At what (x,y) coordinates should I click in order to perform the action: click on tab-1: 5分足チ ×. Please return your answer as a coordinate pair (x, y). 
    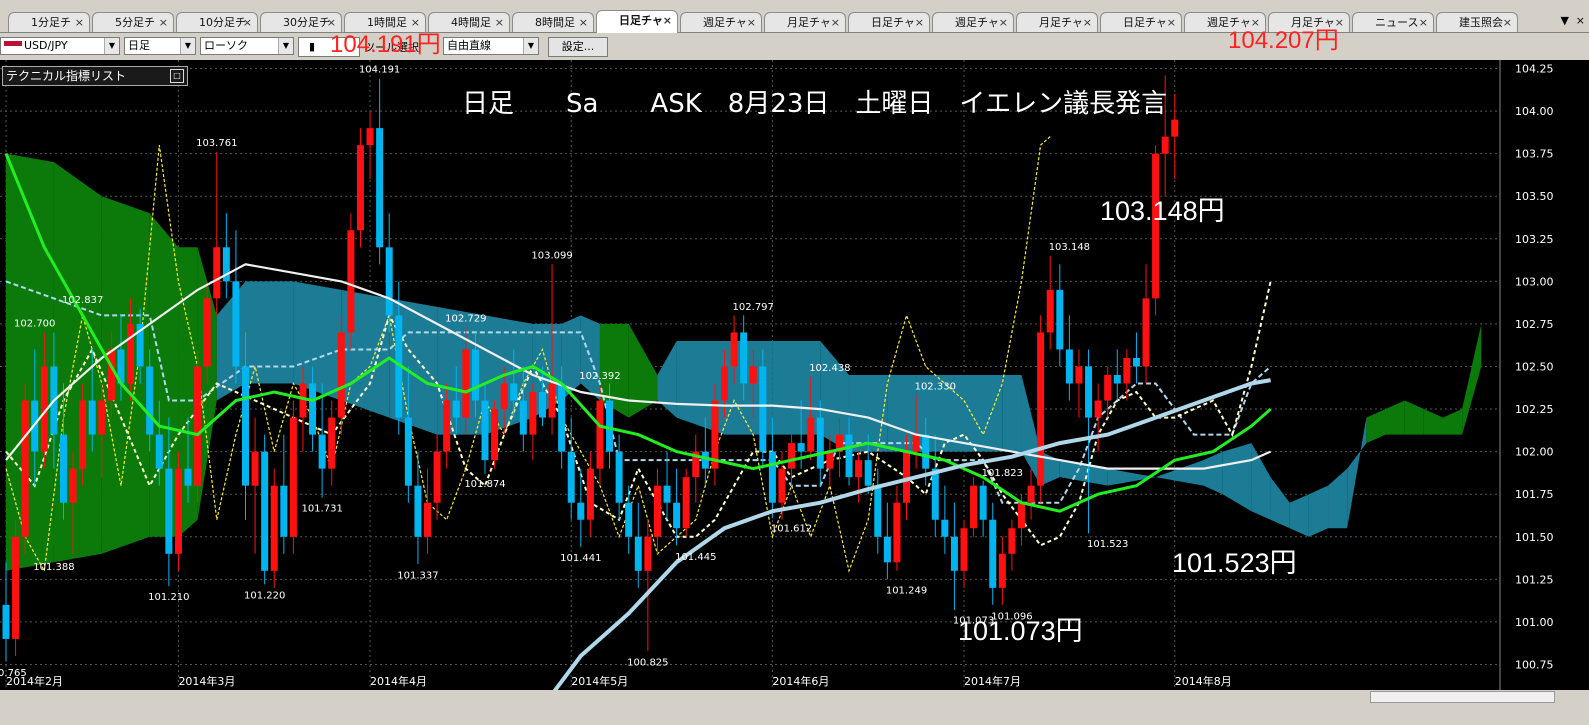
    Looking at the image, I should click on (133, 22).